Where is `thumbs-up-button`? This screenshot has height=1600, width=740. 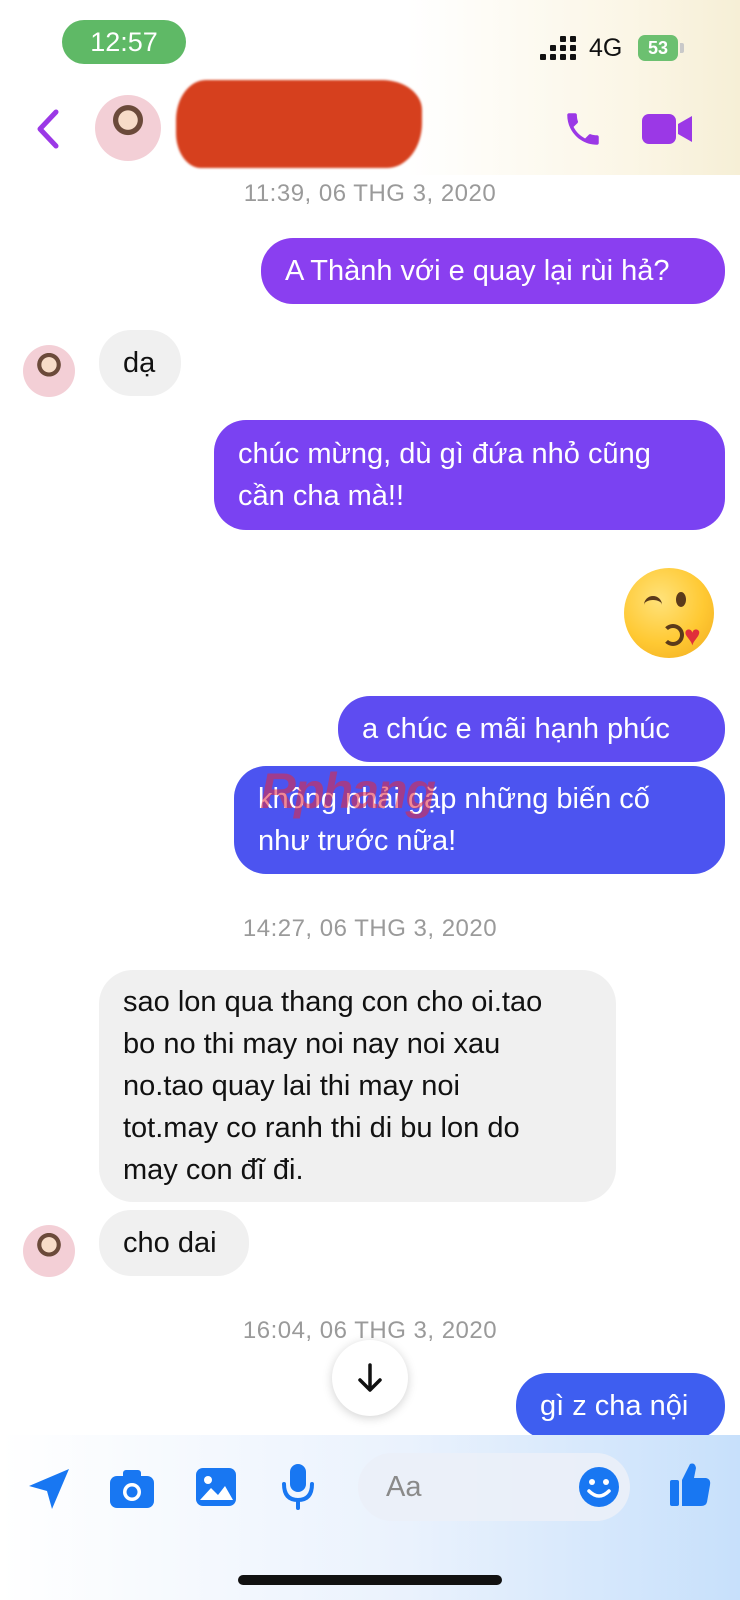
thumbs-up-button is located at coordinates (690, 1486).